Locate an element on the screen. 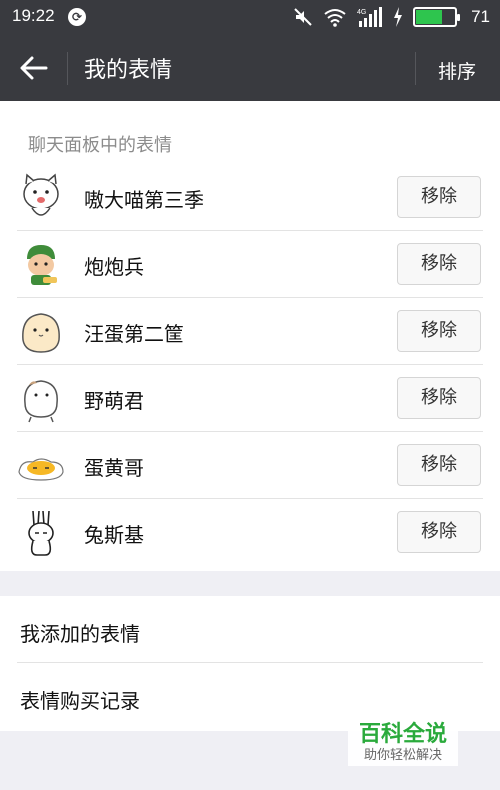 The image size is (500, 790). mute-icon is located at coordinates (303, 17).